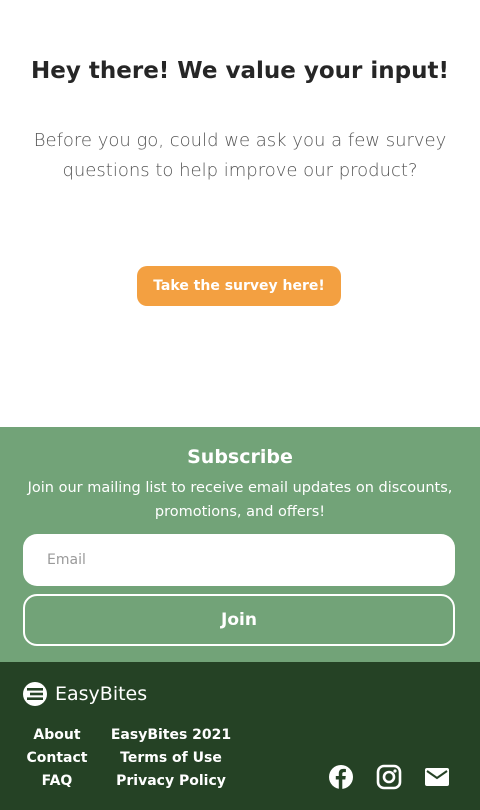  What do you see at coordinates (240, 71) in the screenshot?
I see `survey-heading: Hey there! We value your input!` at bounding box center [240, 71].